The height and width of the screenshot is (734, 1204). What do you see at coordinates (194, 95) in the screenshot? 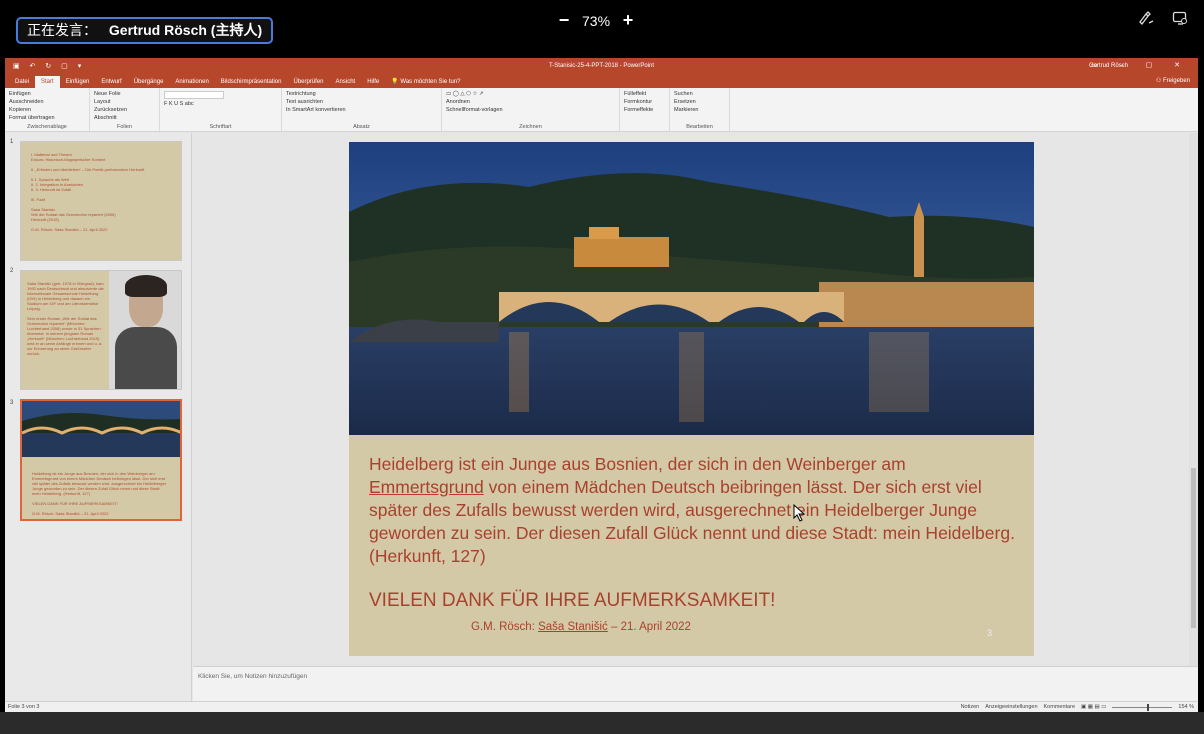
I see `font-family-select` at bounding box center [194, 95].